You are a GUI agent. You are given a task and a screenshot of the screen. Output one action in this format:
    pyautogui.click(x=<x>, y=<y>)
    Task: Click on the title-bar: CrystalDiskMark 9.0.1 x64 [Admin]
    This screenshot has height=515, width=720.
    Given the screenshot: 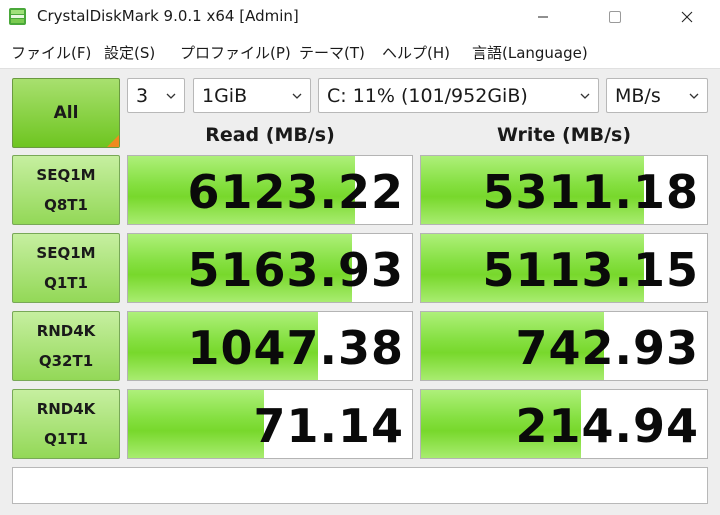 What is the action you would take?
    pyautogui.click(x=360, y=17)
    